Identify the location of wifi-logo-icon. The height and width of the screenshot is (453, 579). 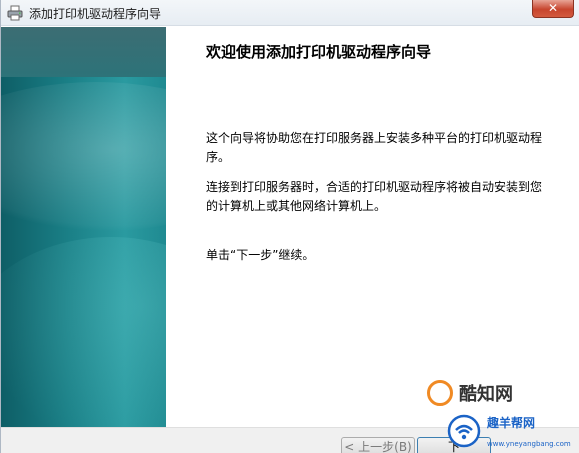
(464, 431).